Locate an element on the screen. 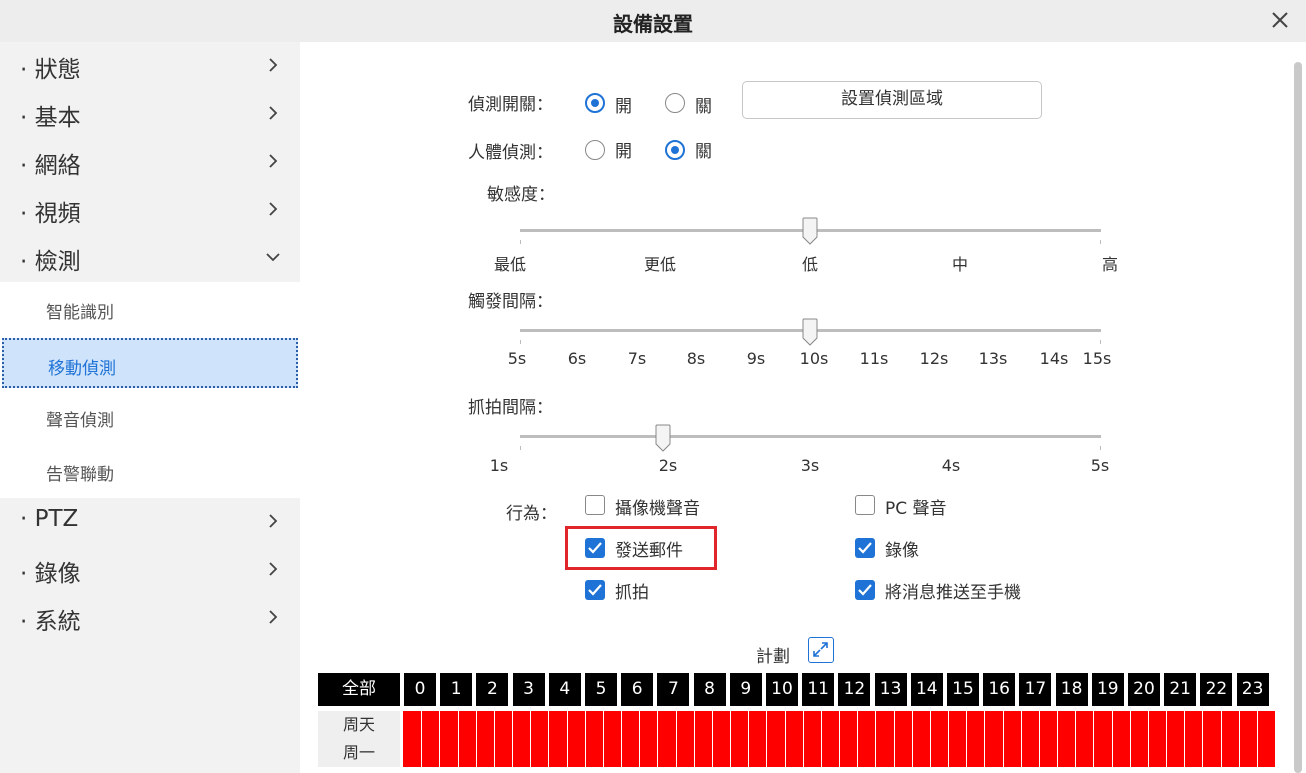 The height and width of the screenshot is (773, 1306). expand-icon is located at coordinates (821, 650).